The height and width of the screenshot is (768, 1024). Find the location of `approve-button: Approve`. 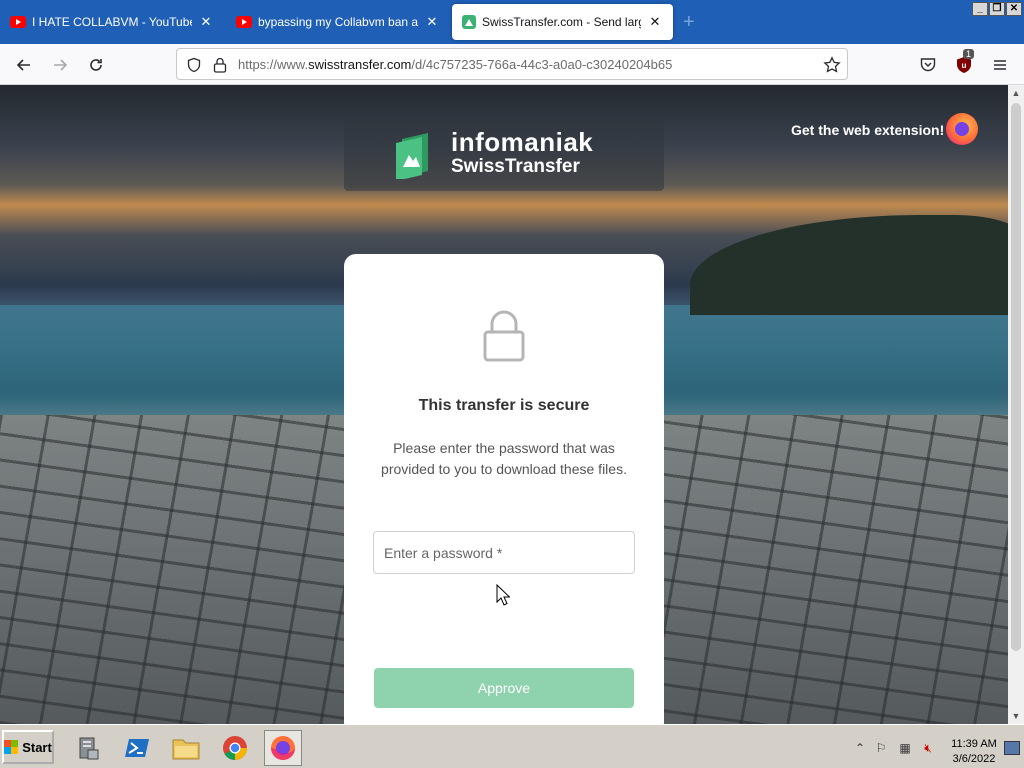

approve-button: Approve is located at coordinates (504, 688).